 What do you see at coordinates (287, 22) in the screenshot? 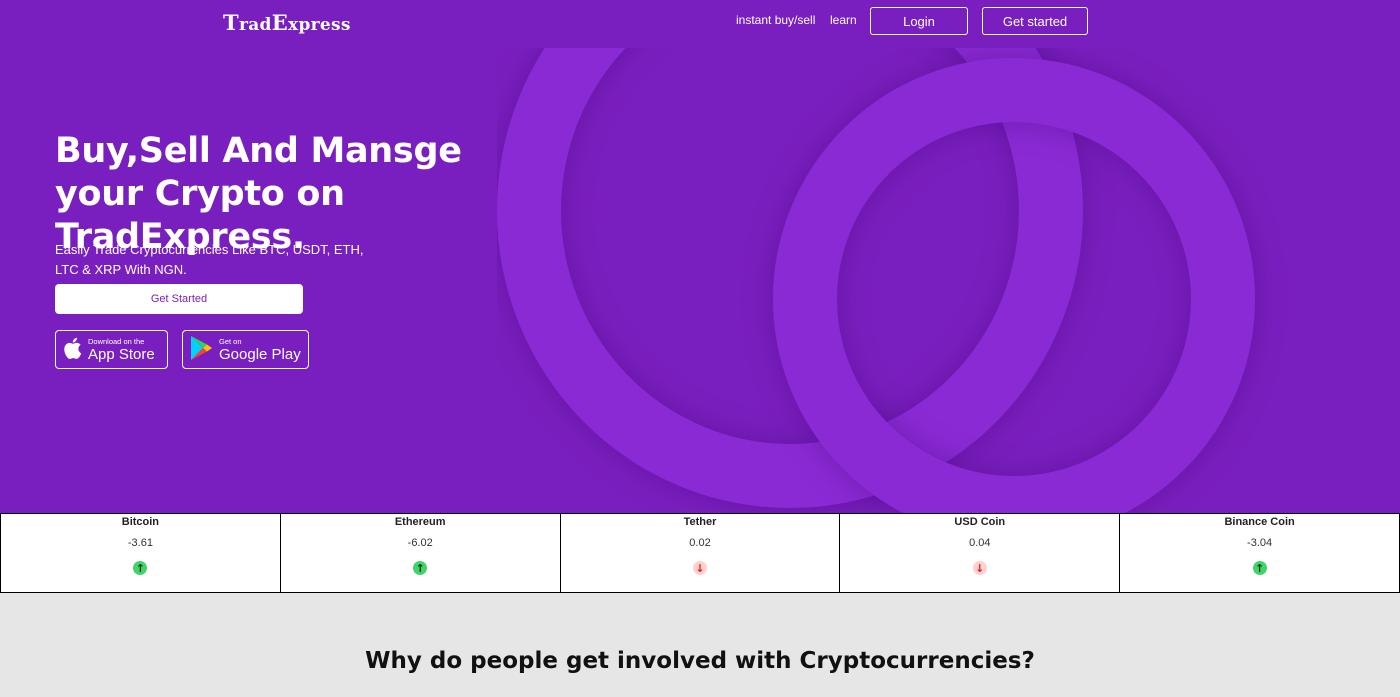
I see `logo: TradExpress` at bounding box center [287, 22].